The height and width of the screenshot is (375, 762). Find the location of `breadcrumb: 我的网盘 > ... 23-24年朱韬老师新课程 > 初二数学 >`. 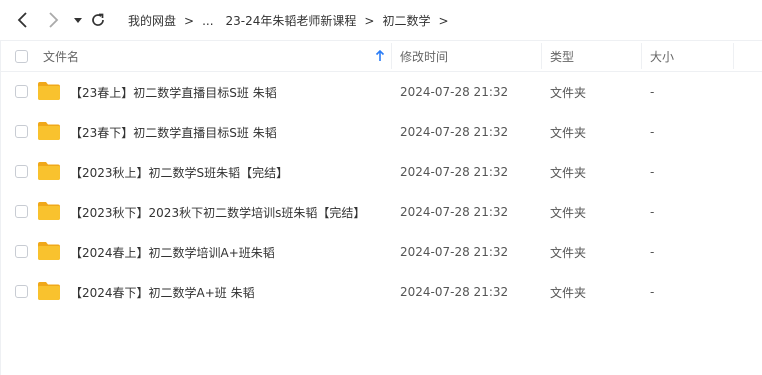

breadcrumb: 我的网盘 > ... 23-24年朱韬老师新课程 > 初二数学 > is located at coordinates (292, 20).